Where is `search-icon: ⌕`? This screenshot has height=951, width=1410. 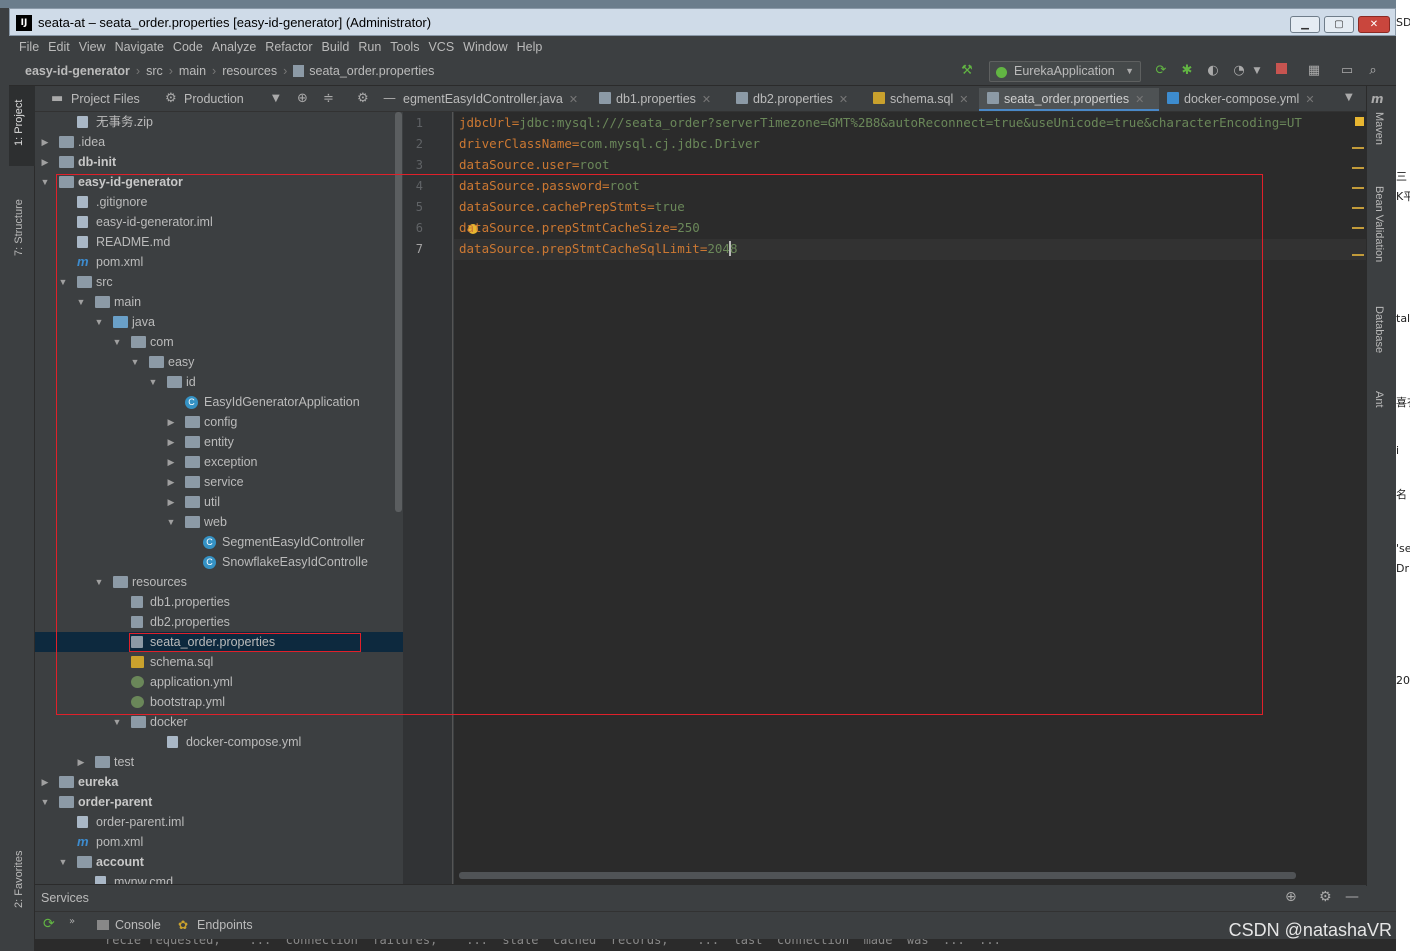 search-icon: ⌕ is located at coordinates (1373, 71).